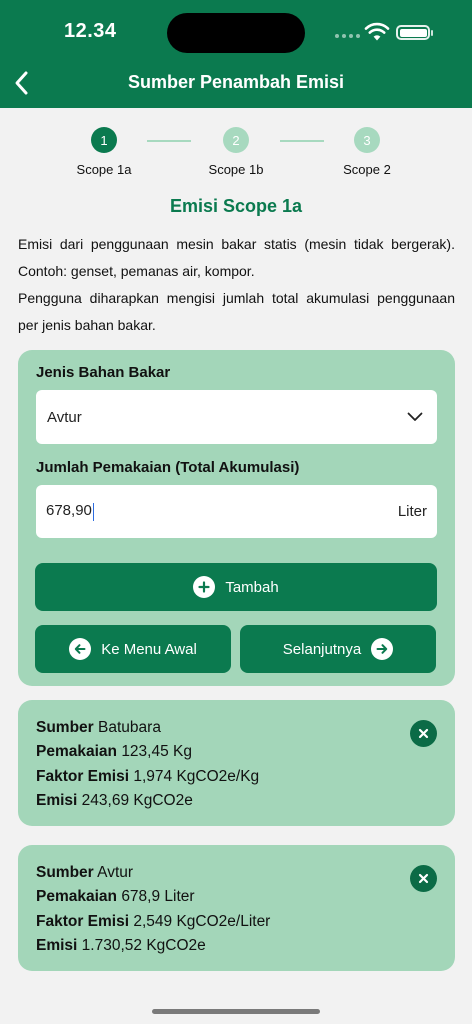 The height and width of the screenshot is (1024, 472). Describe the element at coordinates (158, 897) in the screenshot. I see `item-value: 678,9 Liter` at that location.